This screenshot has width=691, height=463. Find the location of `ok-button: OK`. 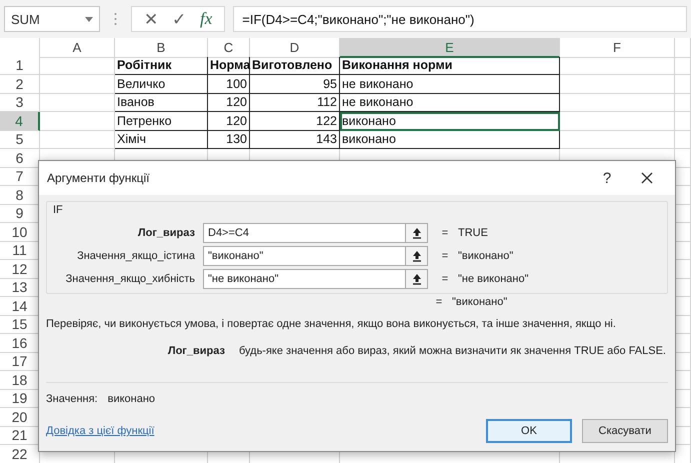

ok-button: OK is located at coordinates (529, 431).